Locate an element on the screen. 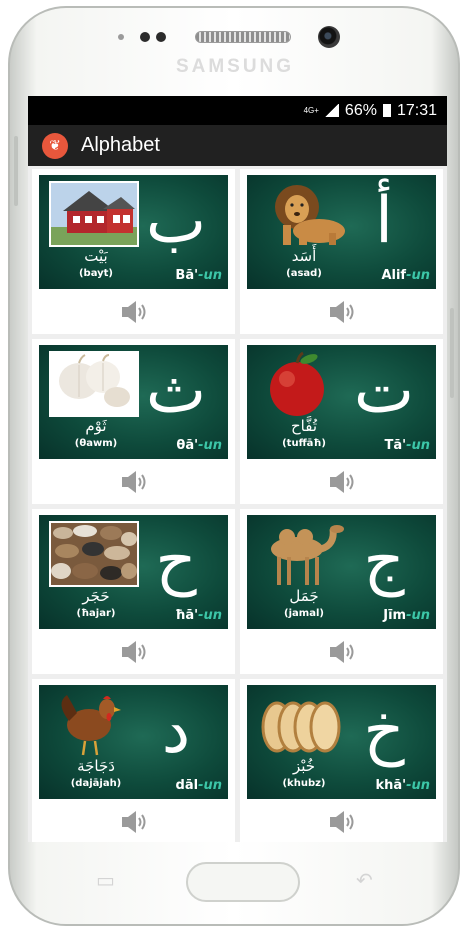 This screenshot has height=933, width=470. home-button is located at coordinates (243, 882).